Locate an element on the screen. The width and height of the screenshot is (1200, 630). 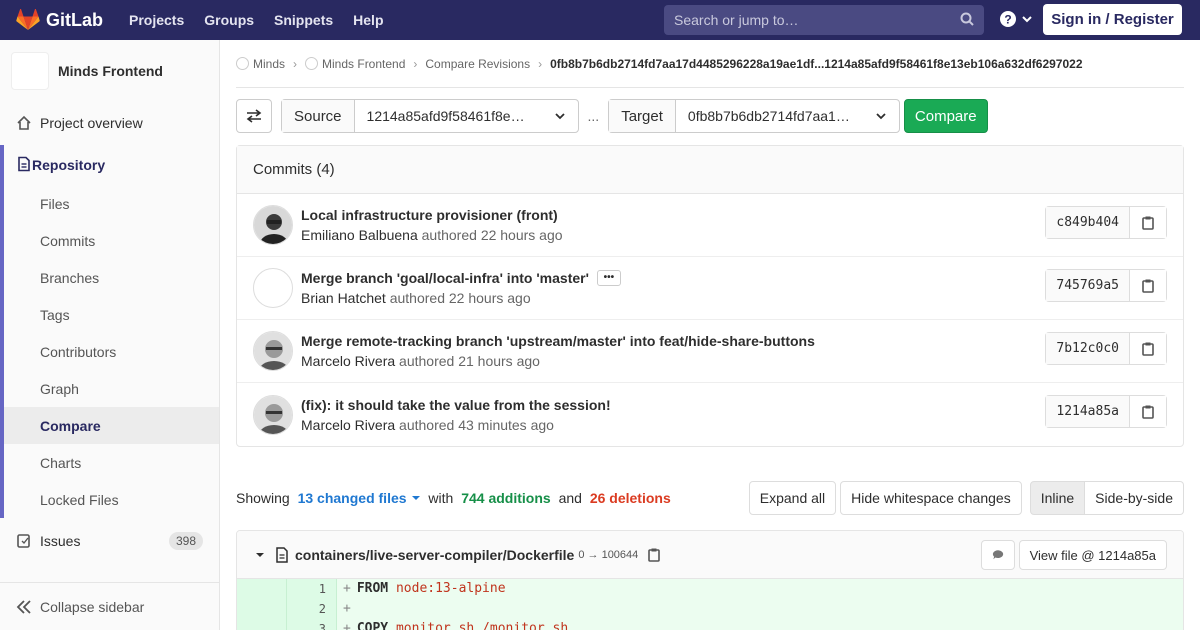
commit-sha-group: 7b12c0c0 is located at coordinates (1106, 348).